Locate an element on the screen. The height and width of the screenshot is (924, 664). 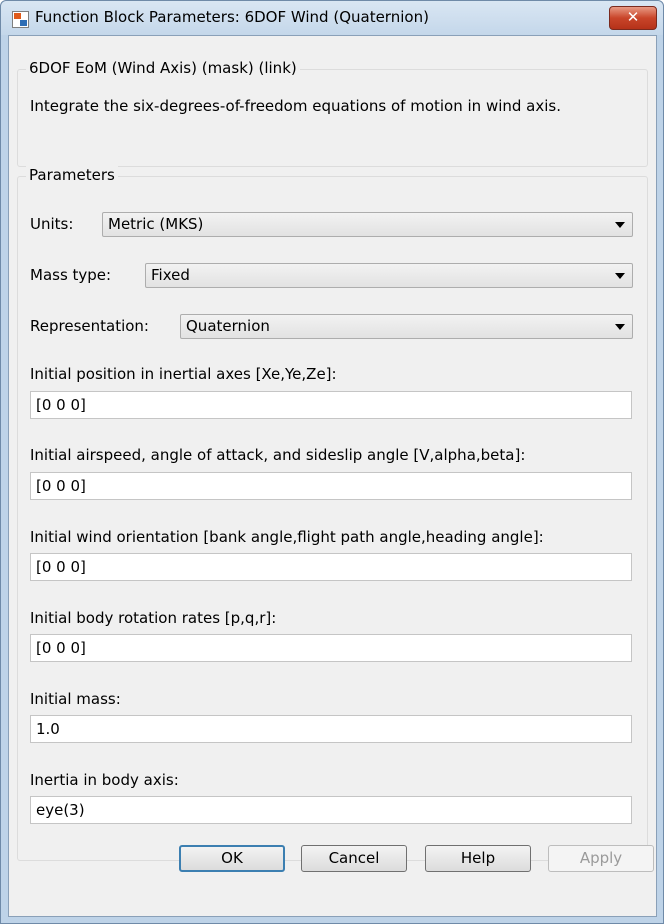
initial-airspeed-field: [0 0 0] is located at coordinates (331, 486).